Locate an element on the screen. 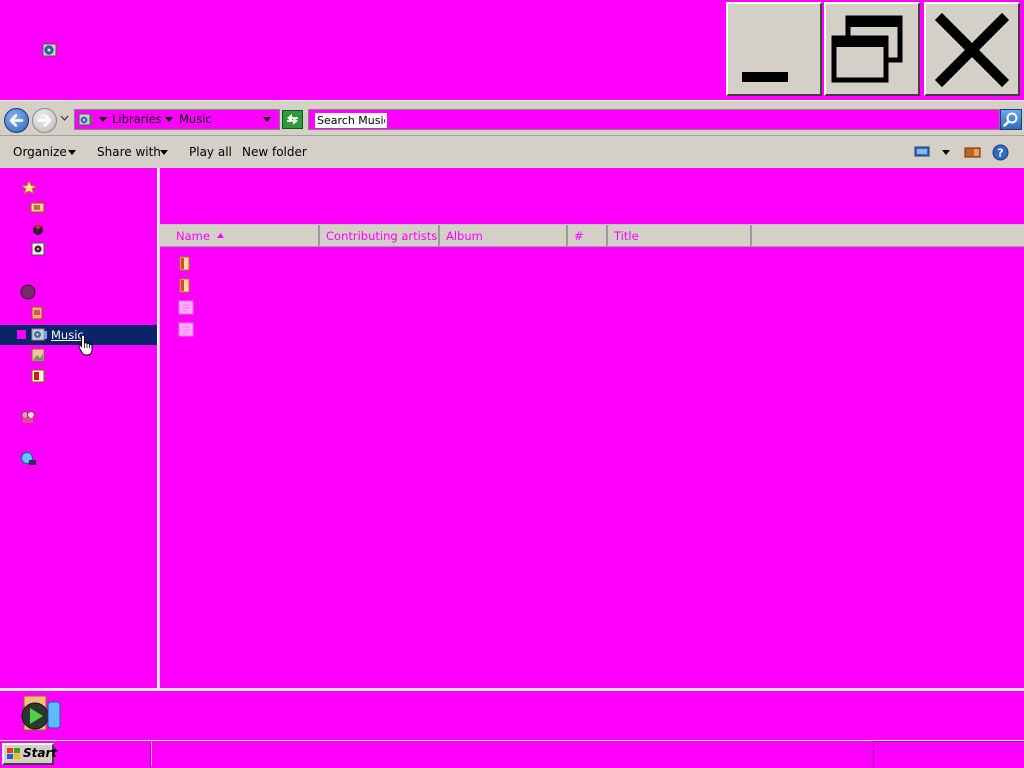  column-header-album-label: Album is located at coordinates (464, 236).